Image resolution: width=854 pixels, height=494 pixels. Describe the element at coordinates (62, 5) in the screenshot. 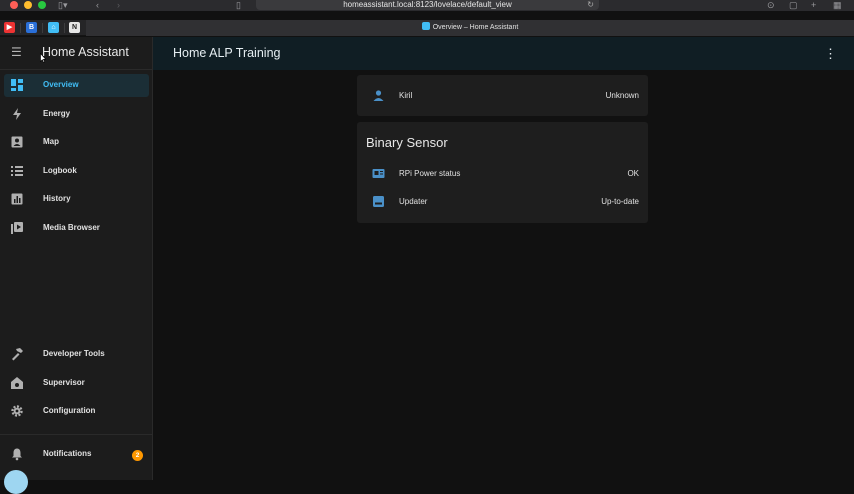

I see `sidebar-toggle-icon: ▯▾` at that location.